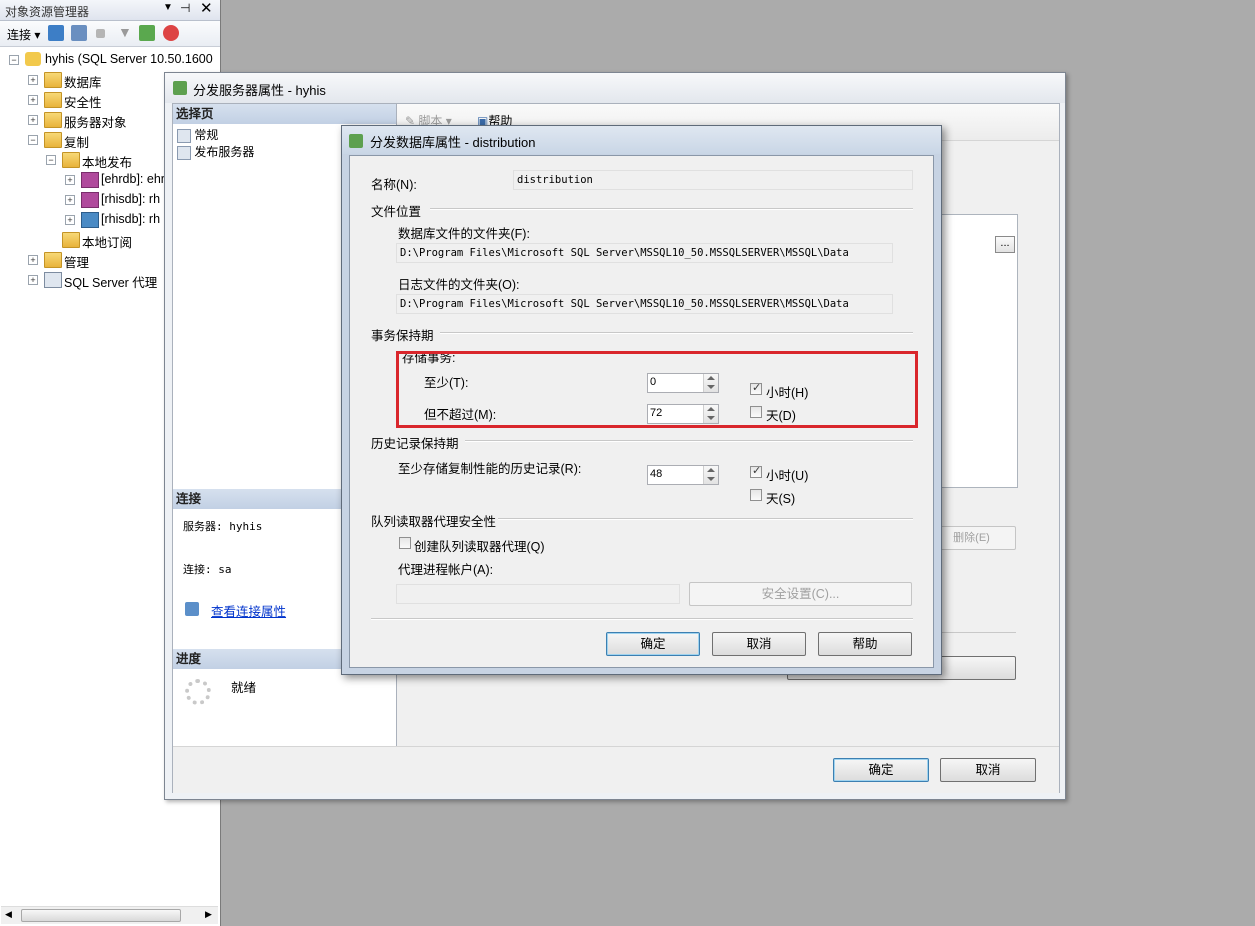 The height and width of the screenshot is (926, 1255). Describe the element at coordinates (394, 185) in the screenshot. I see `name-label: 名称(N):` at that location.